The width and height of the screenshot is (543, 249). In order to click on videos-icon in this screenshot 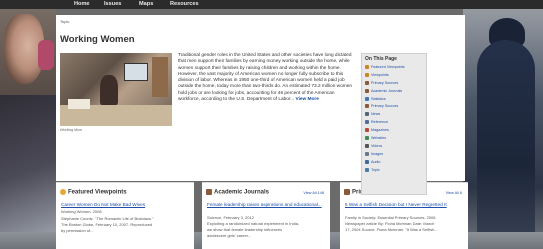, I will do `click(367, 145)`.